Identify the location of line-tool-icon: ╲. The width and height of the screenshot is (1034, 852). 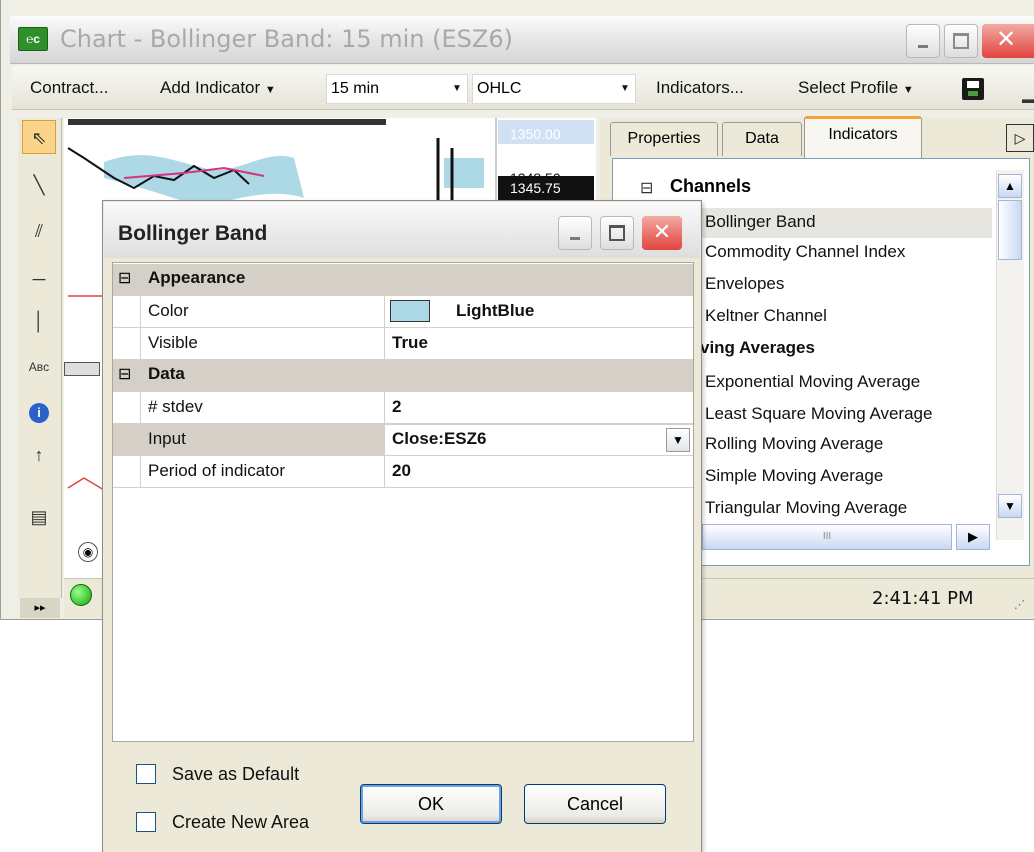
(39, 185).